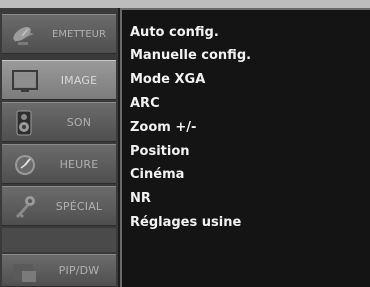  I want to click on tab-pip-dw: PIP/DW, so click(59, 270).